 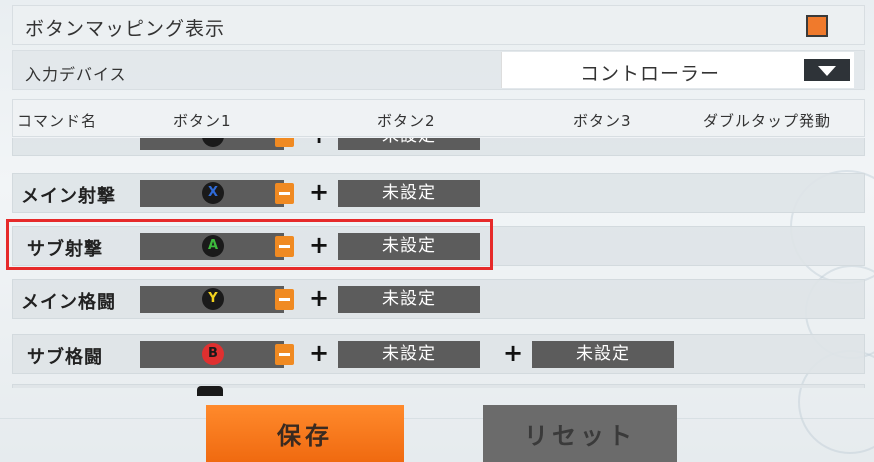 I want to click on button1-slot: B, so click(x=212, y=354).